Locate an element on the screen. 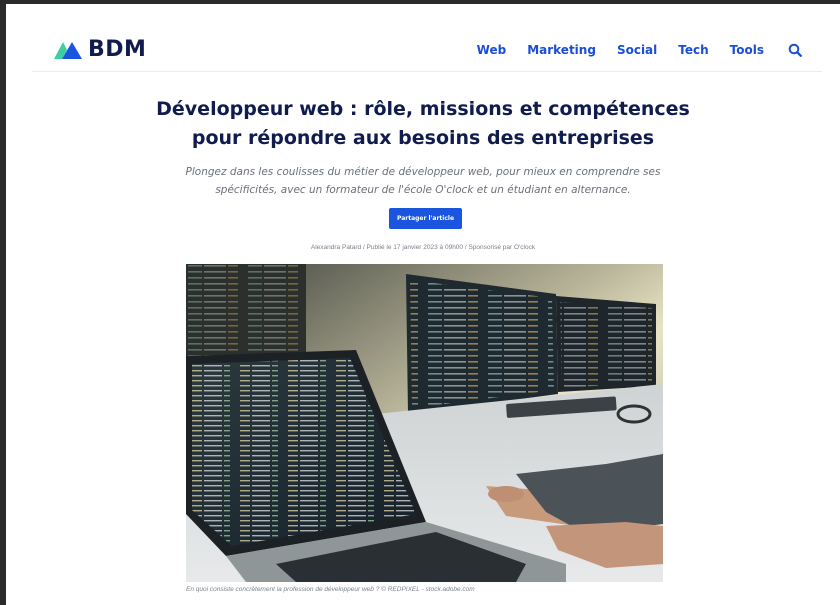 The height and width of the screenshot is (605, 840). share-article-button: Partager l'article is located at coordinates (425, 218).